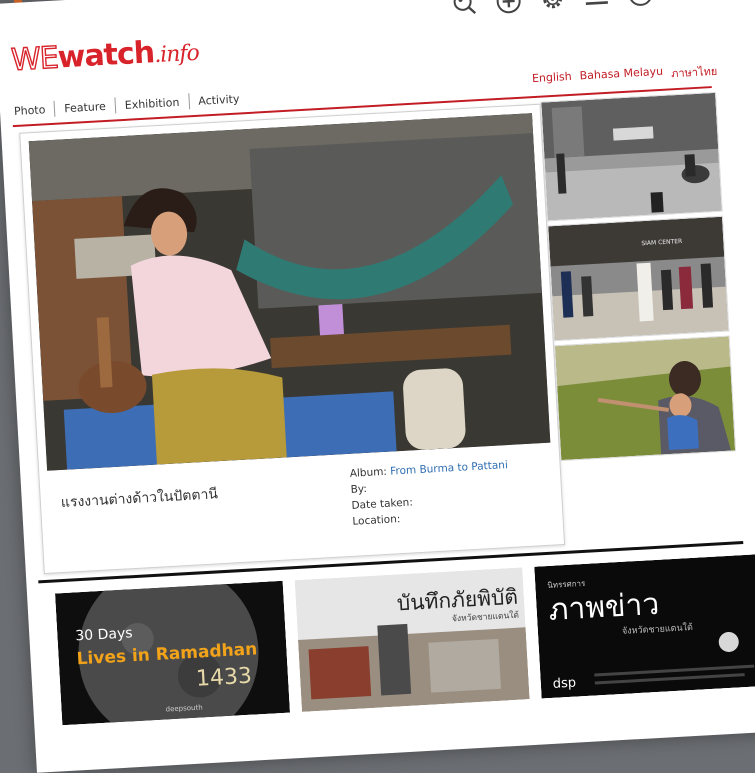  What do you see at coordinates (645, 398) in the screenshot?
I see `side-photo-family-field` at bounding box center [645, 398].